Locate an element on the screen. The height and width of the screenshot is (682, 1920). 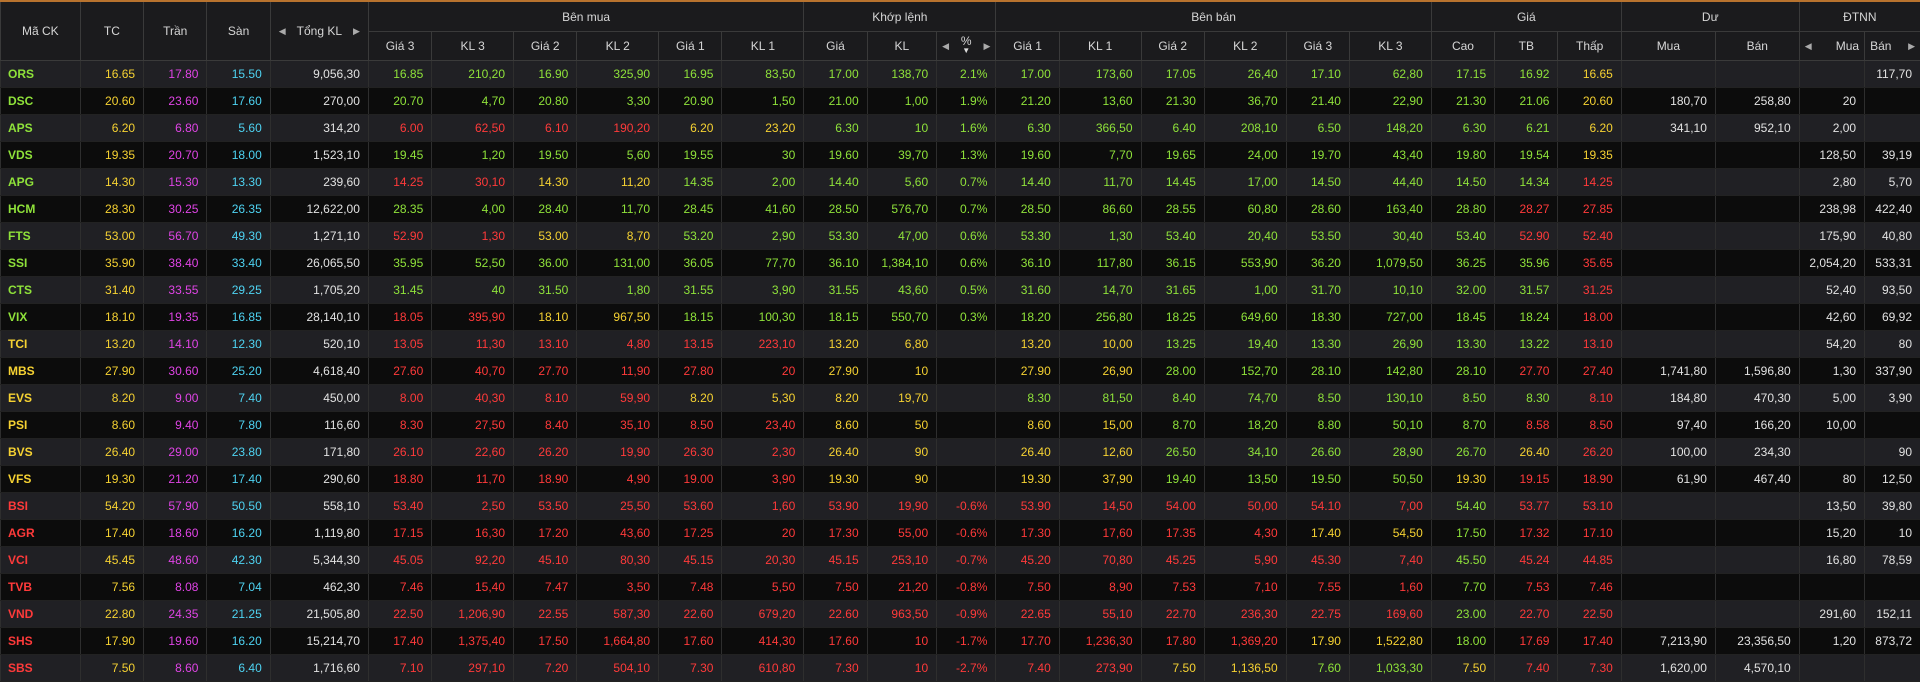
sell-price-1-cell: 8.30 is located at coordinates (1027, 398).